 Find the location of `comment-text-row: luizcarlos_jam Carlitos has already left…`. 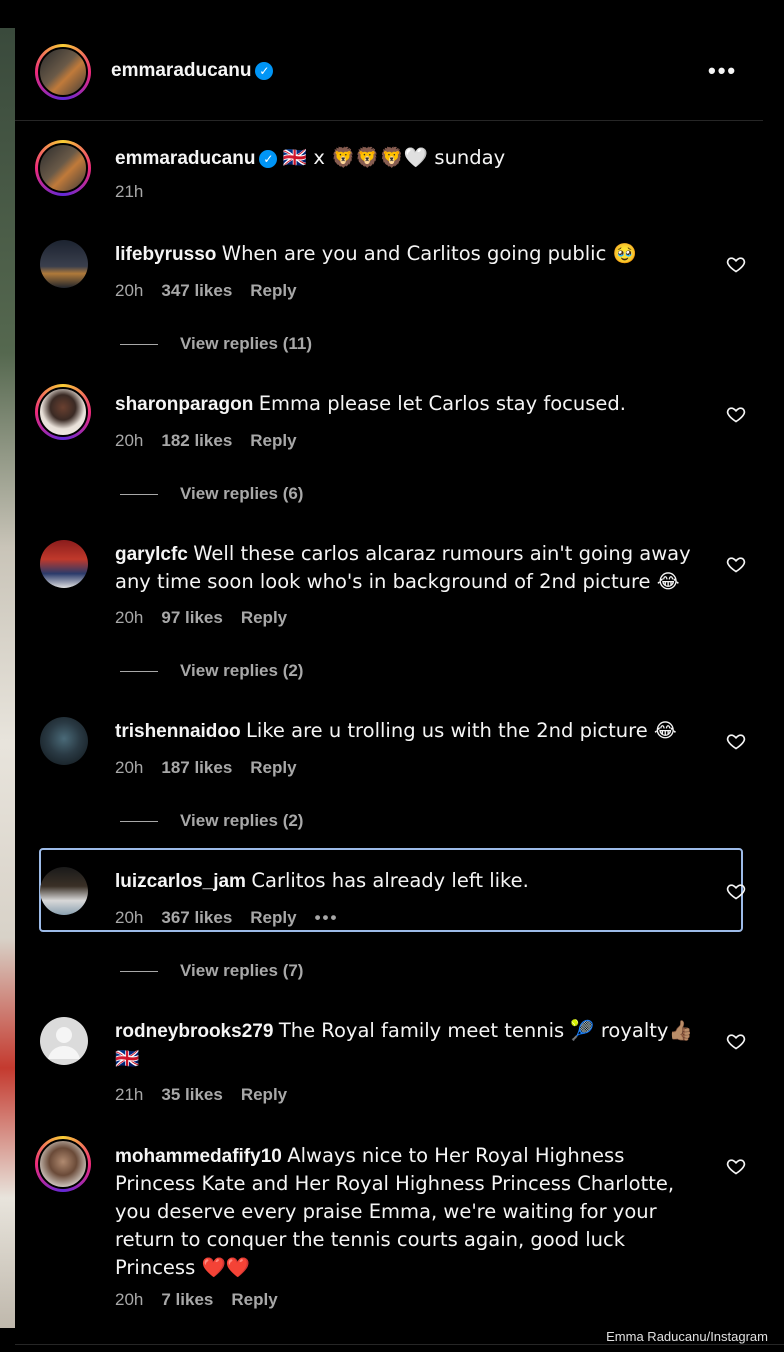

comment-text-row: luizcarlos_jam Carlitos has already left… is located at coordinates (410, 881).